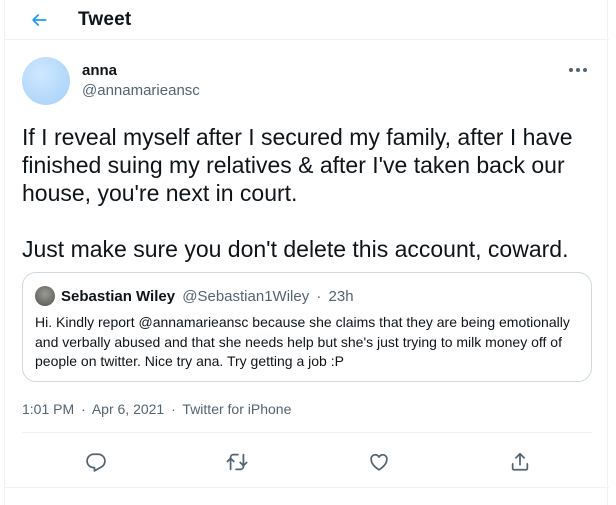  I want to click on reply-button, so click(96, 462).